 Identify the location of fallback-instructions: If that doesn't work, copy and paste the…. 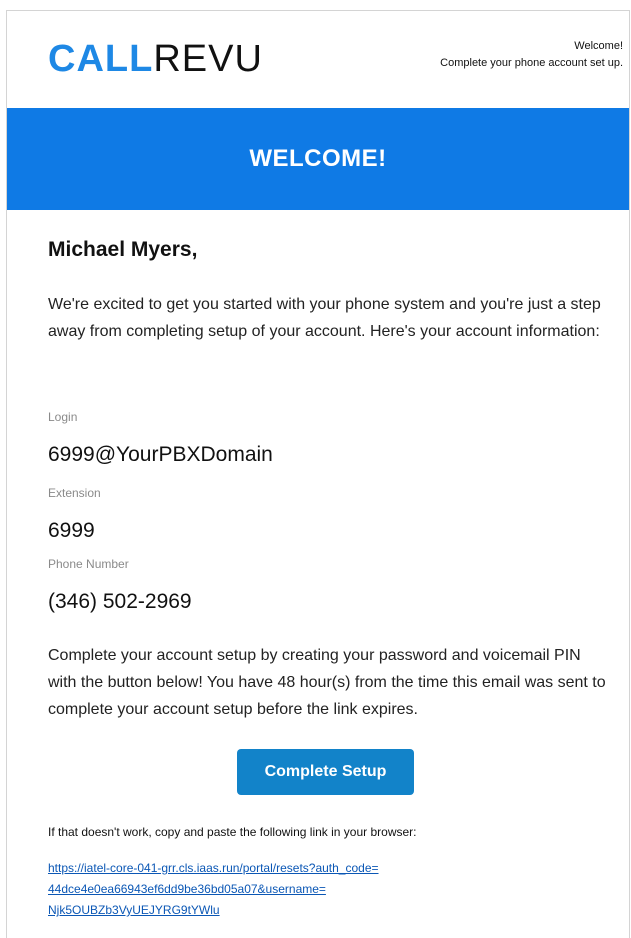
(232, 832).